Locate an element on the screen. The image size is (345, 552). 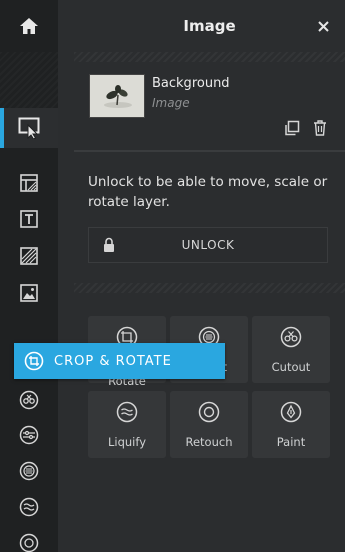
trash-icon is located at coordinates (320, 128).